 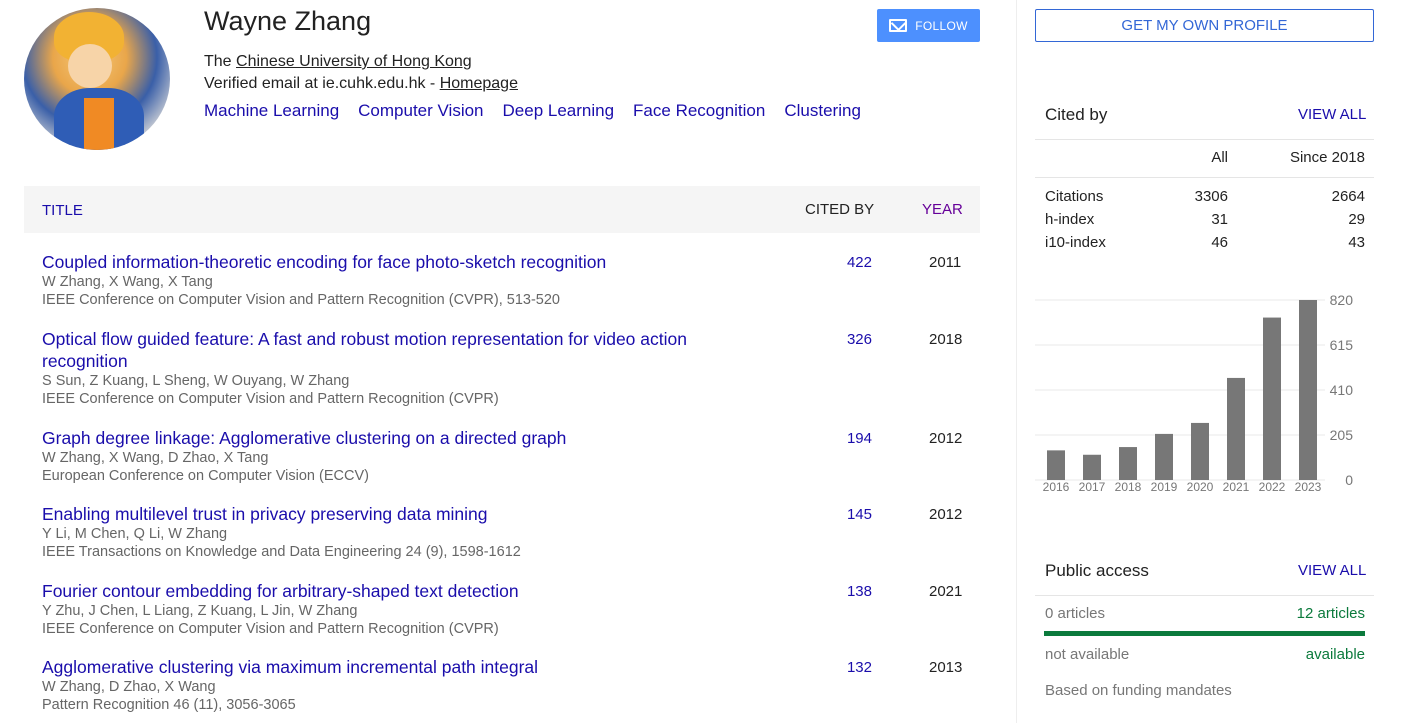 What do you see at coordinates (822, 111) in the screenshot?
I see `interest-link: Clustering` at bounding box center [822, 111].